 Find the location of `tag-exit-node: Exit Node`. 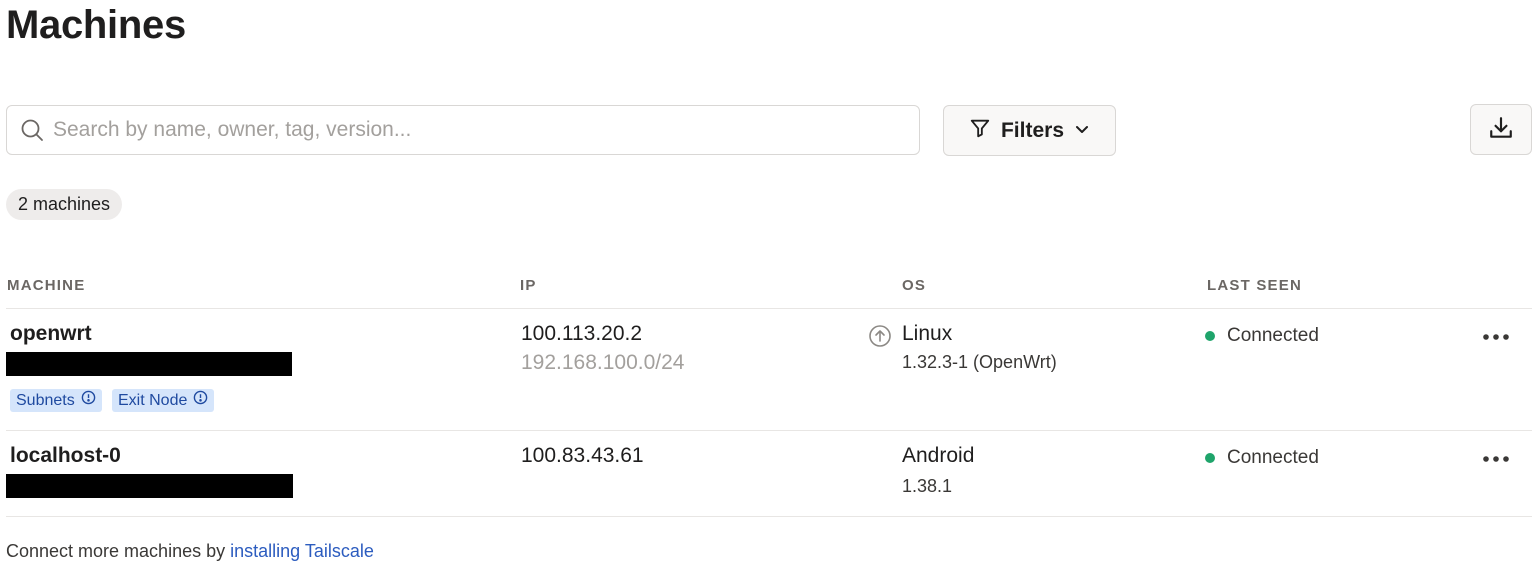

tag-exit-node: Exit Node is located at coordinates (163, 400).